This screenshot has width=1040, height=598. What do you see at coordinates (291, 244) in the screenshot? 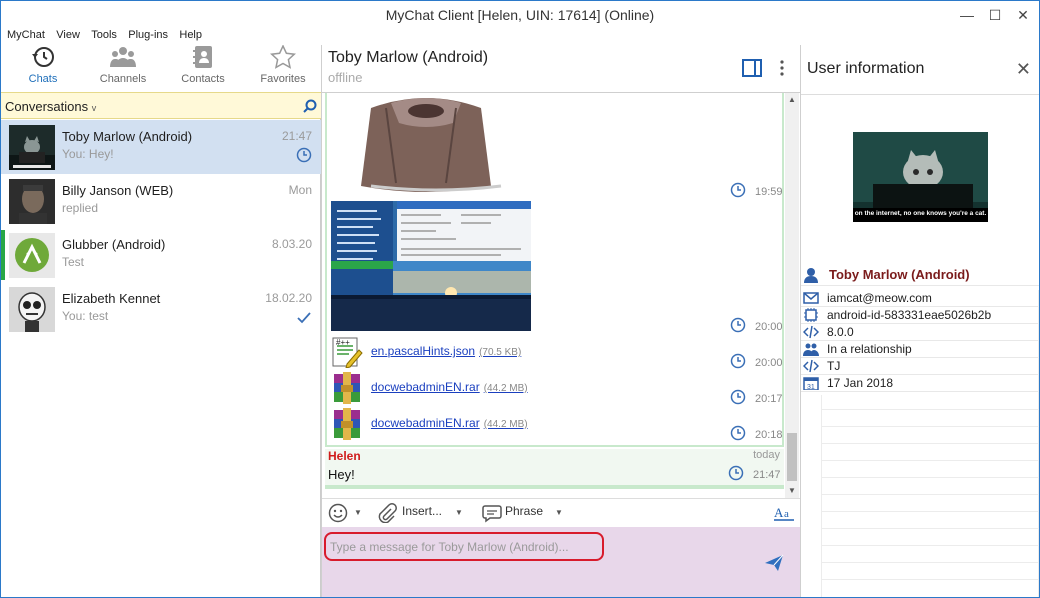
I see `message-time: 8.03.20` at bounding box center [291, 244].